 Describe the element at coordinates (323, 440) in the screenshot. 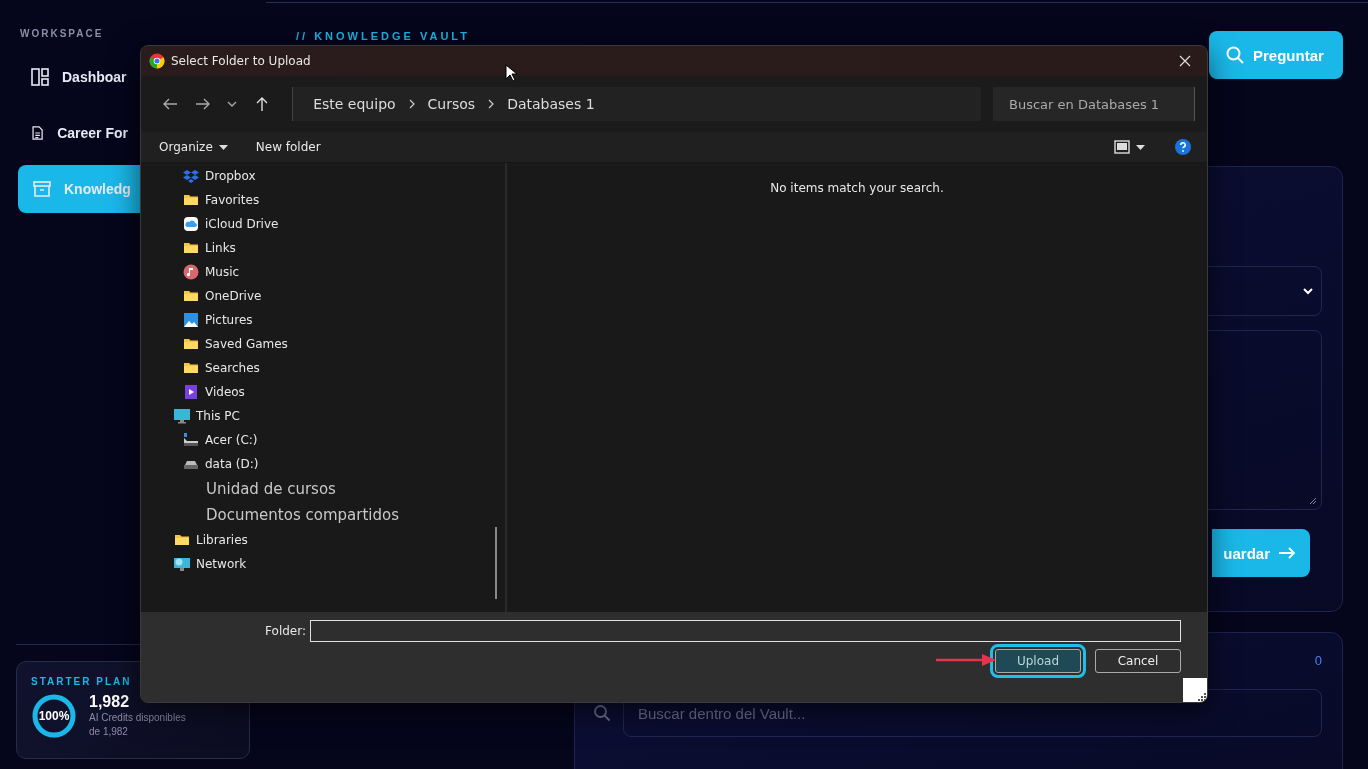

I see `tree-item: Acer (C:)` at that location.